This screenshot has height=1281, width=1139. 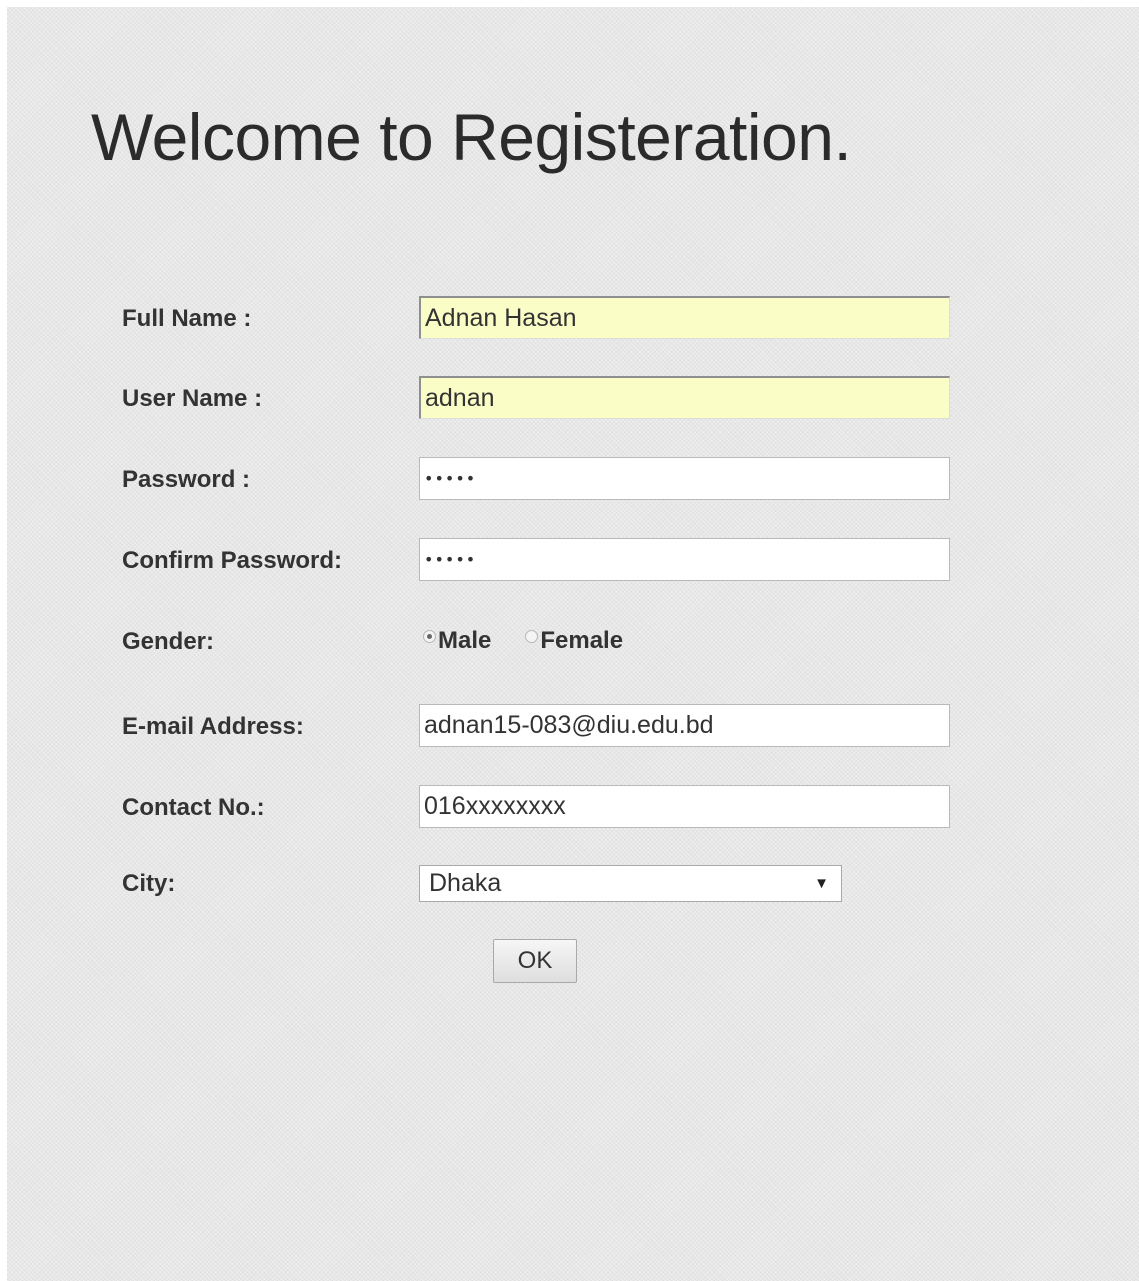 What do you see at coordinates (149, 883) in the screenshot?
I see `city-label: City:` at bounding box center [149, 883].